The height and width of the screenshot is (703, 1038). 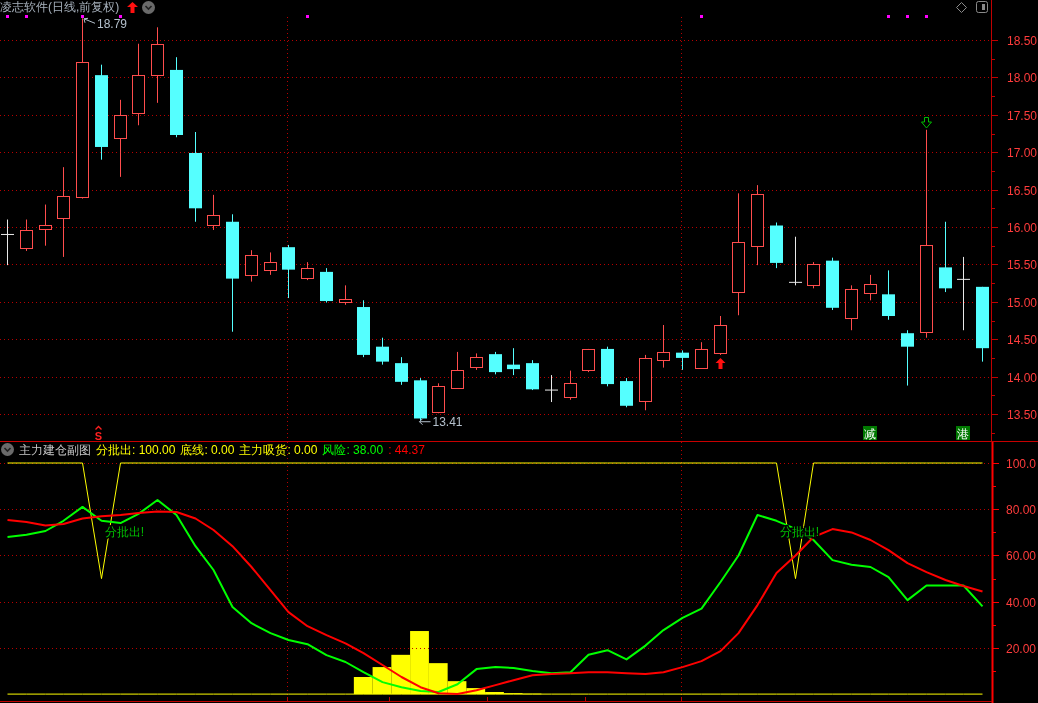 I want to click on axis-label: 100.0, so click(x=1021, y=464).